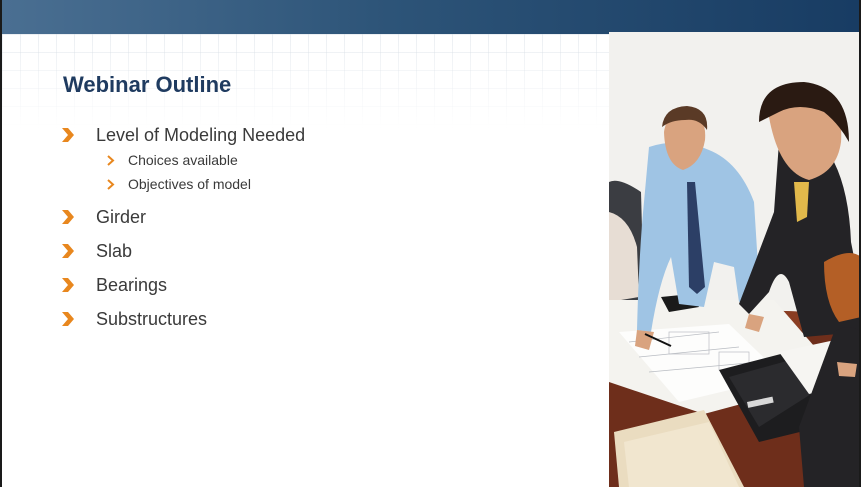  I want to click on sub-bullet-item: Objectives of model, so click(183, 184).